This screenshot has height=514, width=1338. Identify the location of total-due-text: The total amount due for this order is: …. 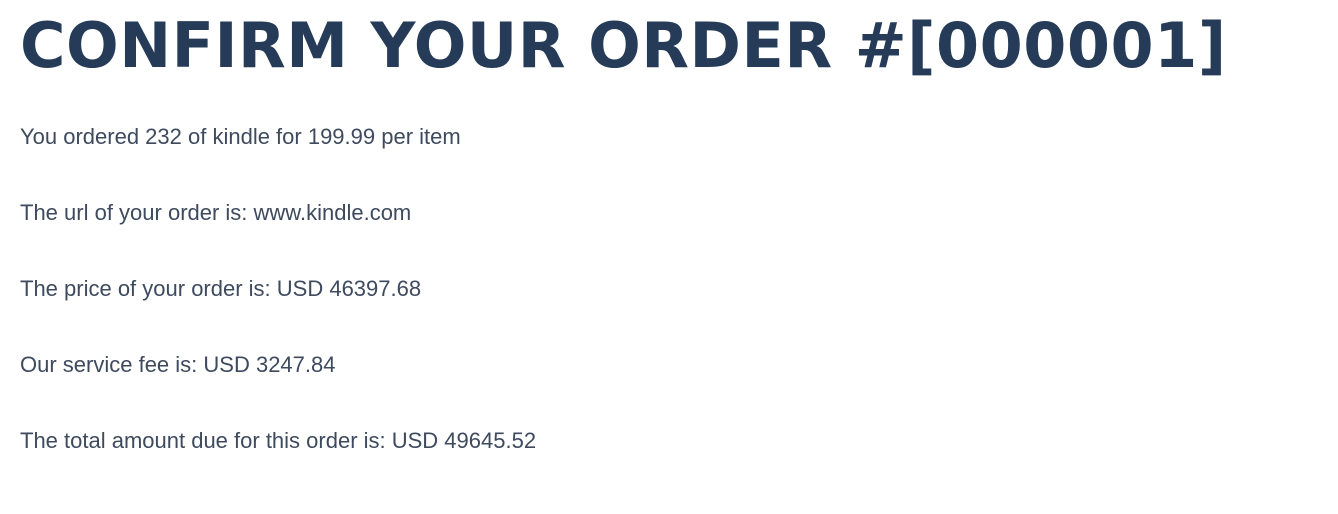
(278, 440).